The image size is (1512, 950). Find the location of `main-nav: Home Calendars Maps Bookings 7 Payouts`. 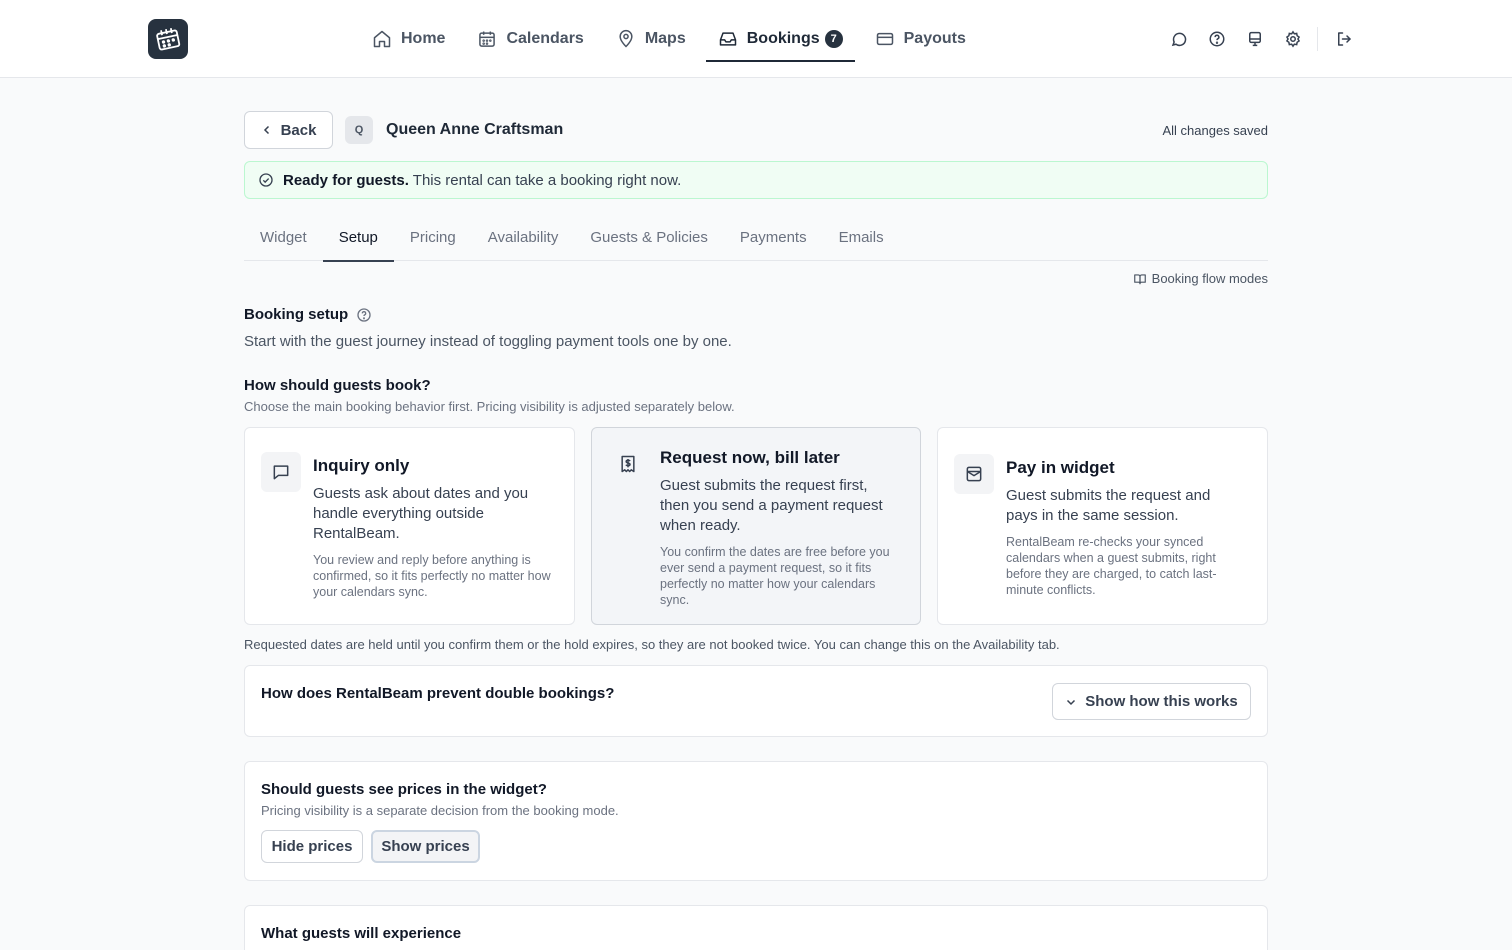

main-nav: Home Calendars Maps Bookings 7 Payouts is located at coordinates (673, 39).